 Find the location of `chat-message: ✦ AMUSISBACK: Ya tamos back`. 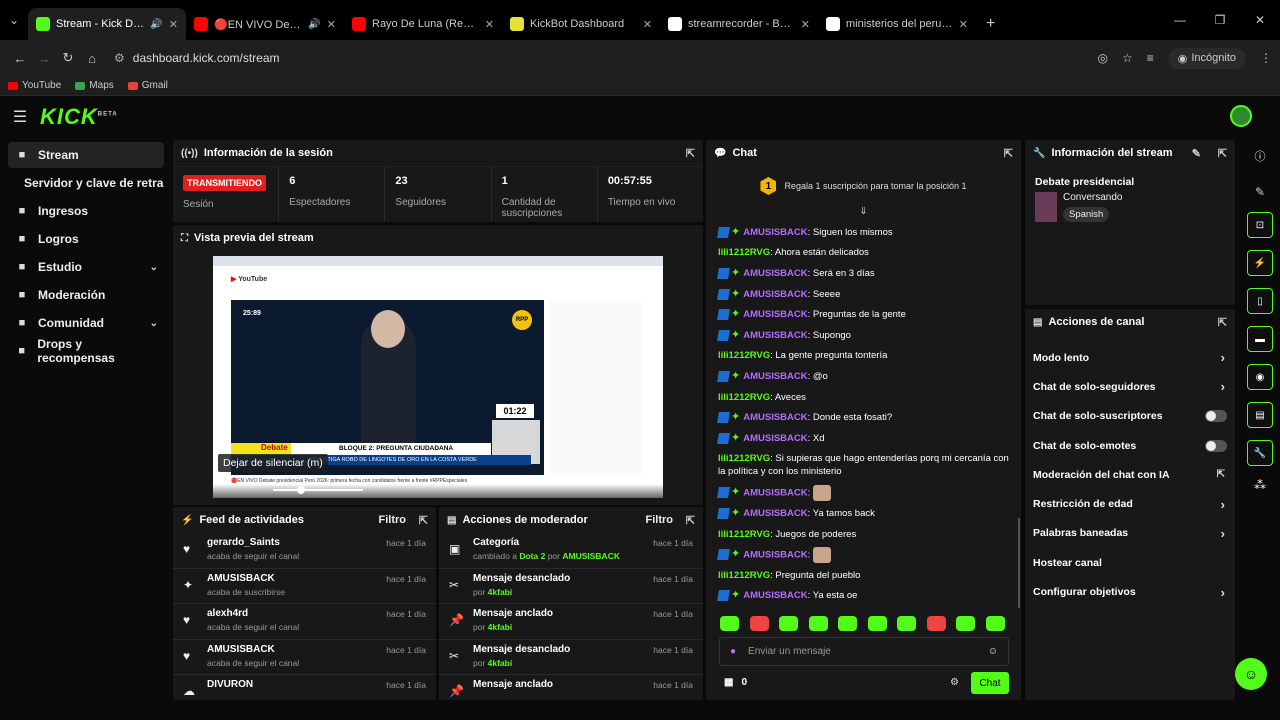

chat-message: ✦ AMUSISBACK: Ya tamos back is located at coordinates (863, 513).